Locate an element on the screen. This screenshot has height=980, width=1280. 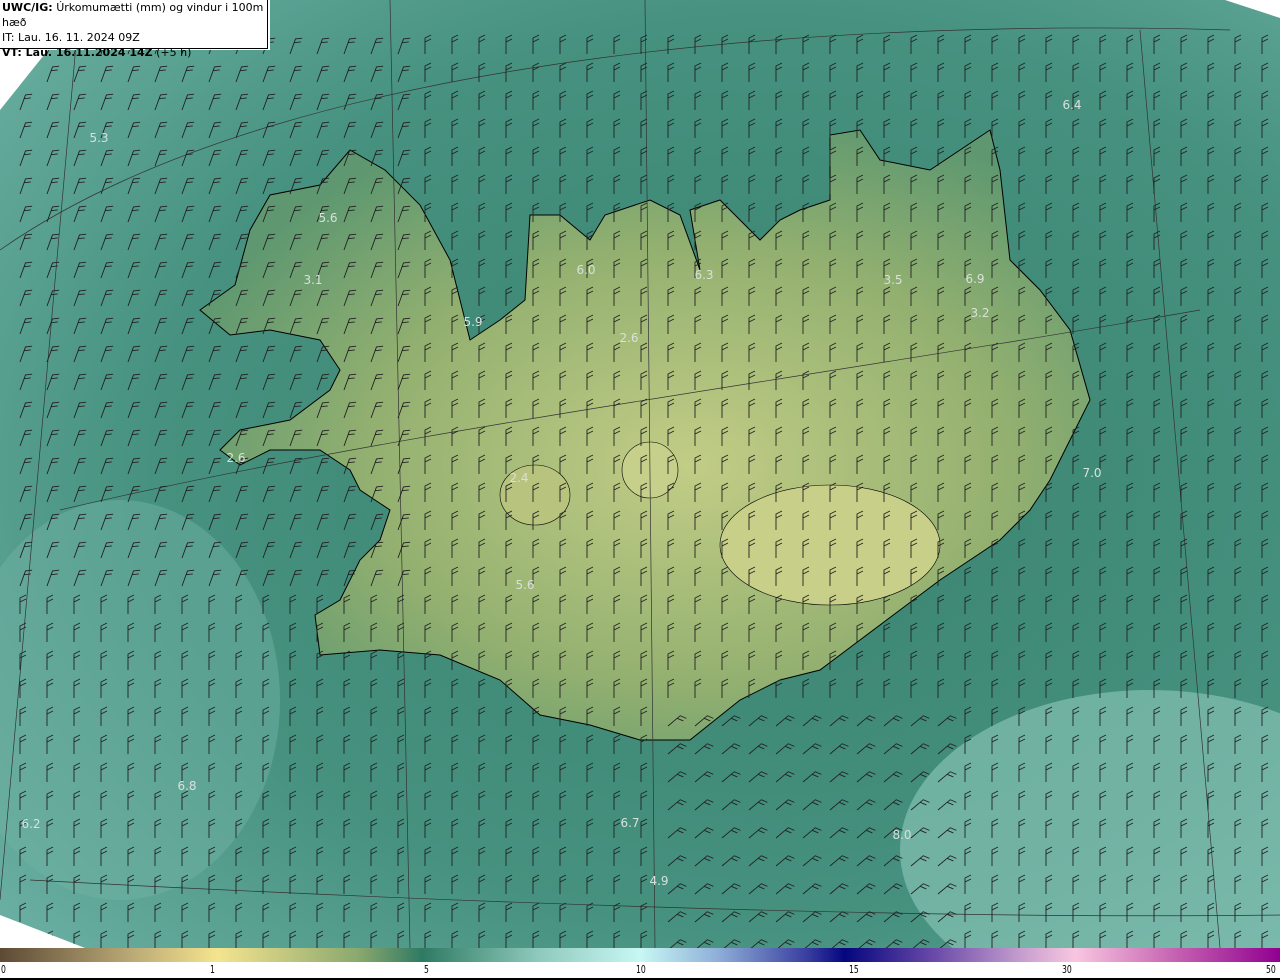
precip-value-label: 3.2 is located at coordinates (980, 313).